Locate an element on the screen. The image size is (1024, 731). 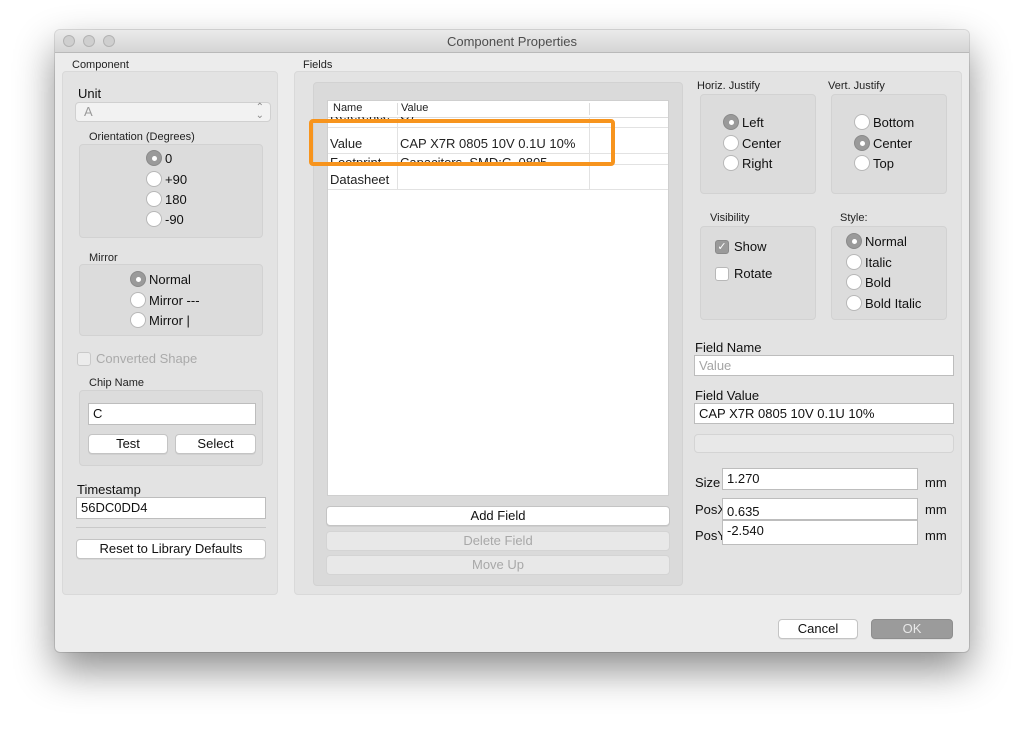
fields-table-header: Name Value is located at coordinates (498, 109).